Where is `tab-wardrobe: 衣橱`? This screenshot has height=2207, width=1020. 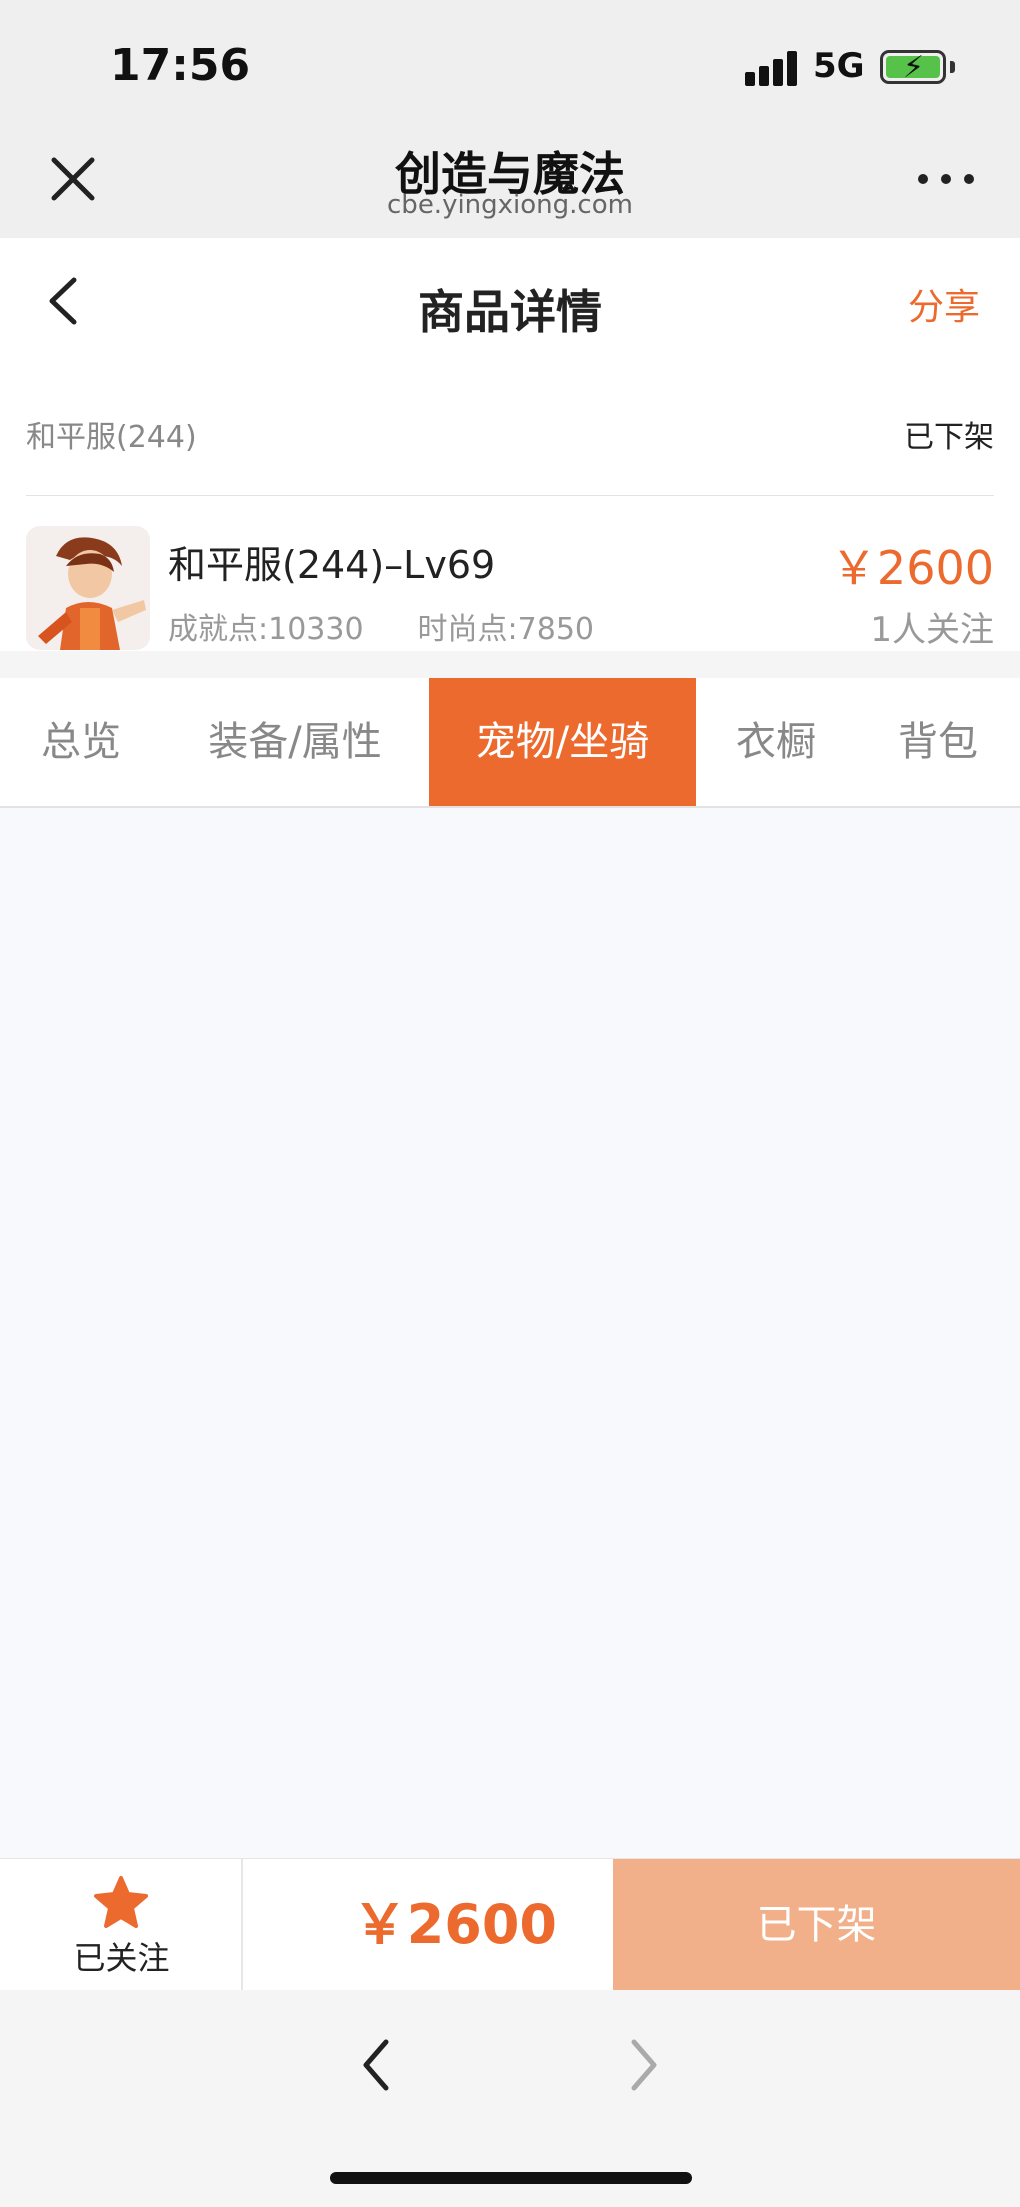 tab-wardrobe: 衣橱 is located at coordinates (776, 742).